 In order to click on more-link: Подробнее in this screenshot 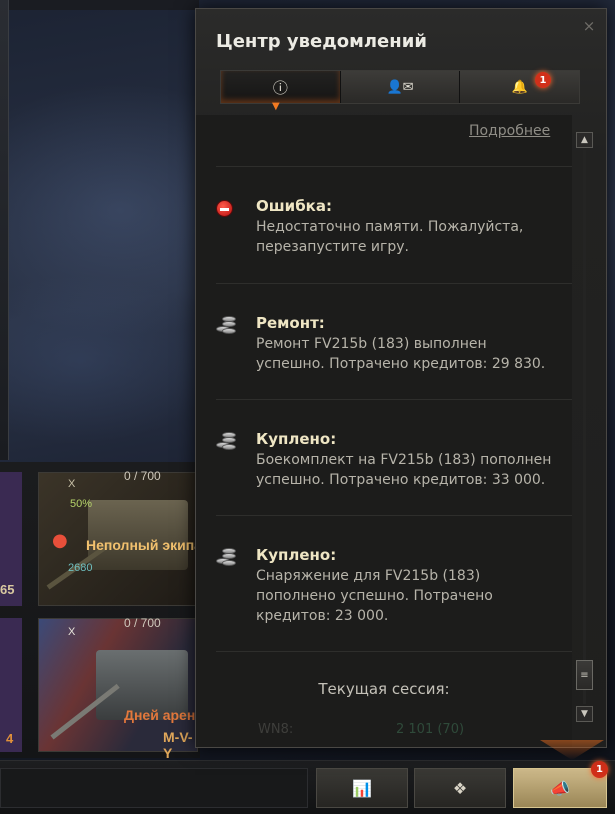, I will do `click(509, 131)`.